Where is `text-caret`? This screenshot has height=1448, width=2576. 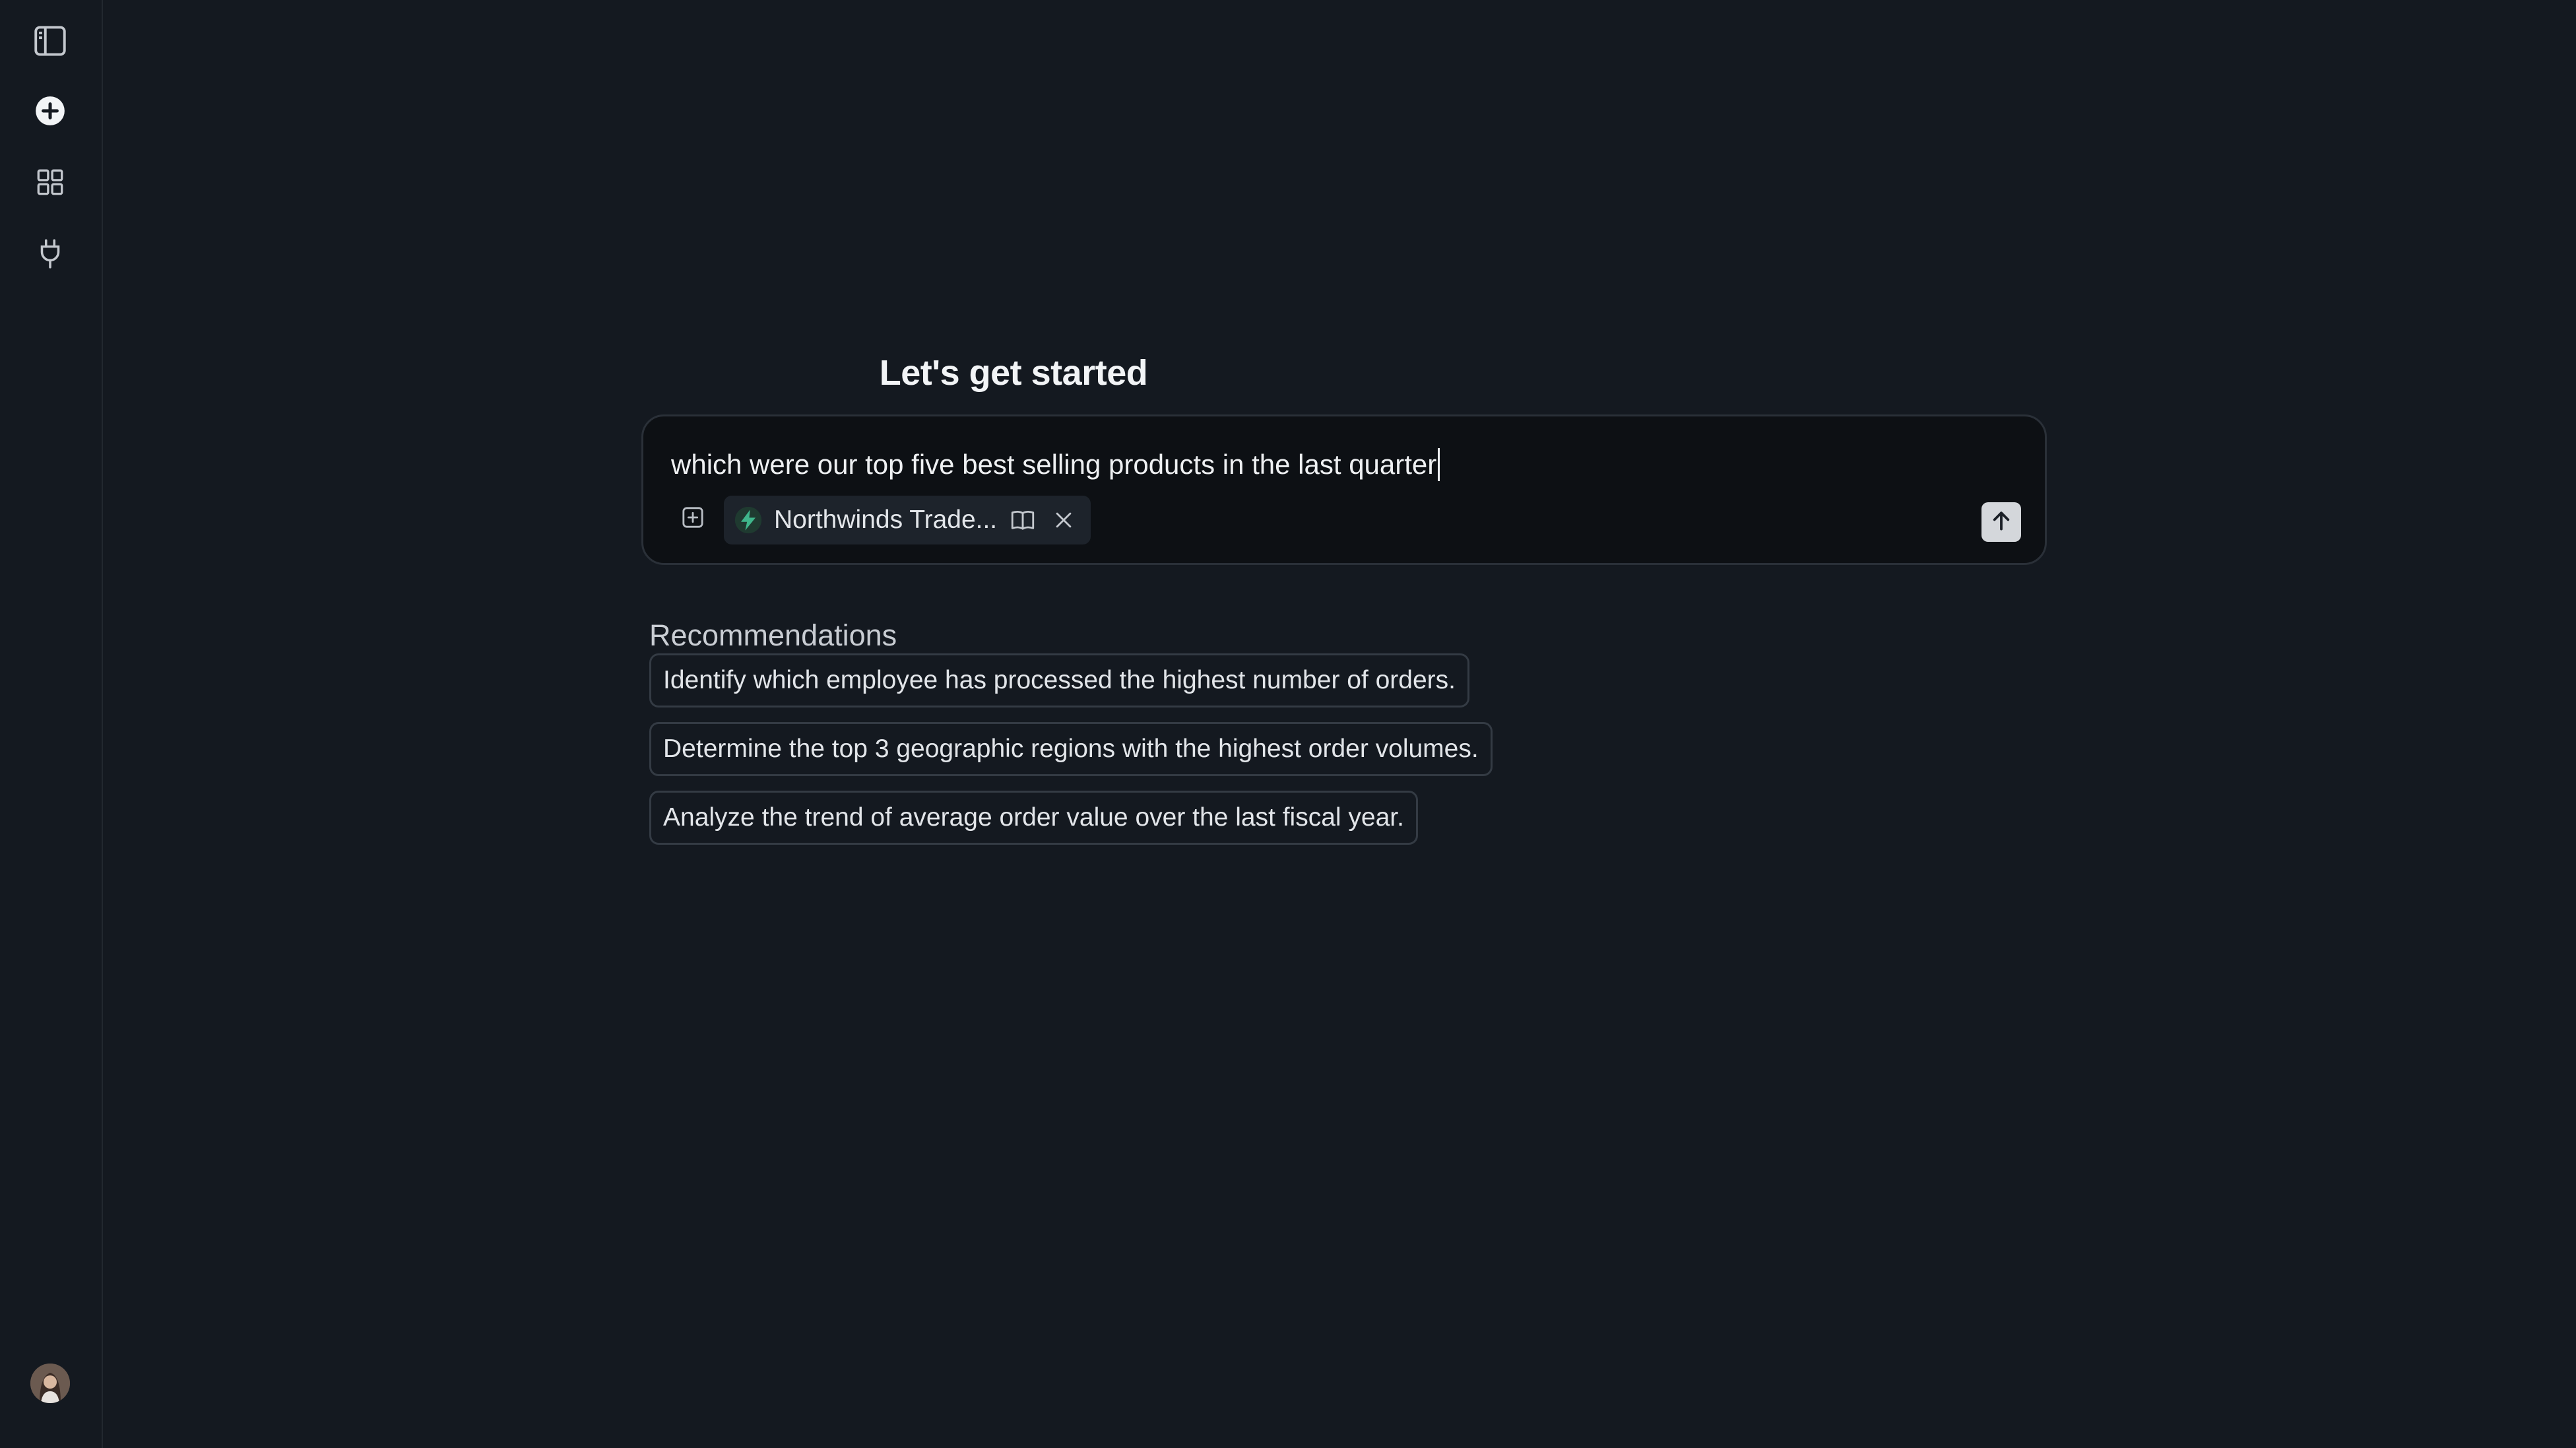
text-caret is located at coordinates (1439, 464).